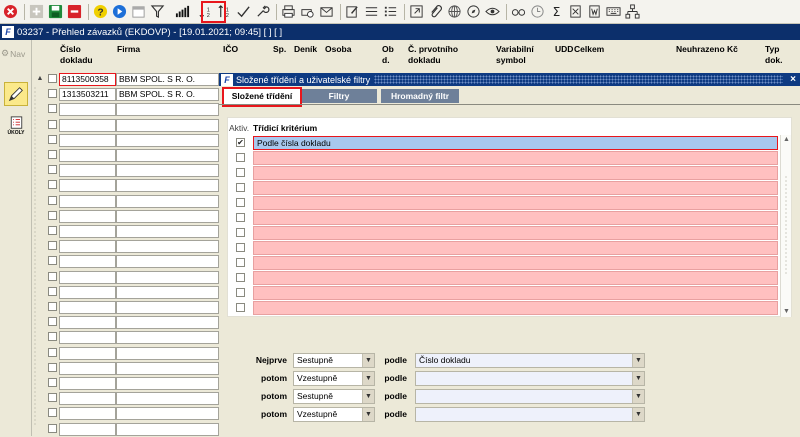  I want to click on table-row: ▲ 8113500358 BBM SPOL. S R. O., so click(126, 79).